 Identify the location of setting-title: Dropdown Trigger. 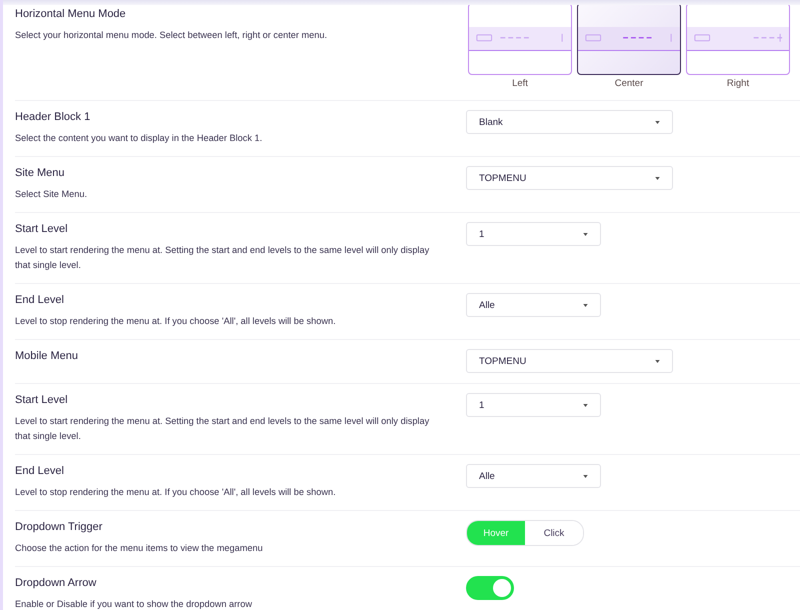
(59, 527).